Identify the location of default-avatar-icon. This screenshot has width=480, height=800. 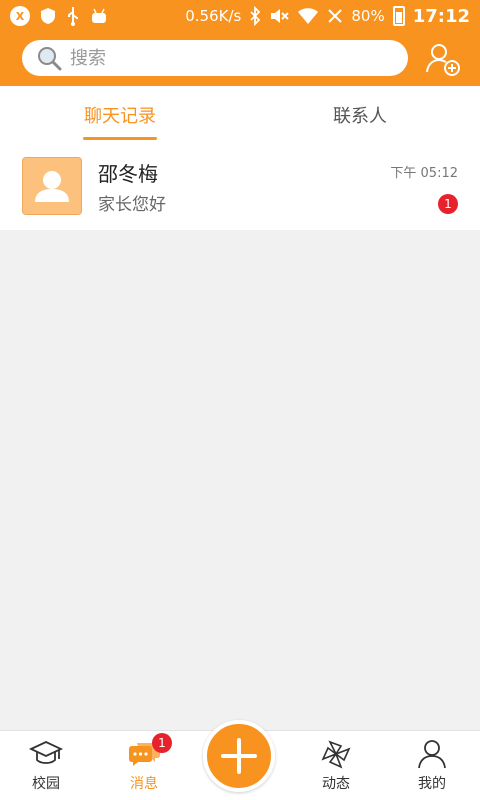
(52, 186).